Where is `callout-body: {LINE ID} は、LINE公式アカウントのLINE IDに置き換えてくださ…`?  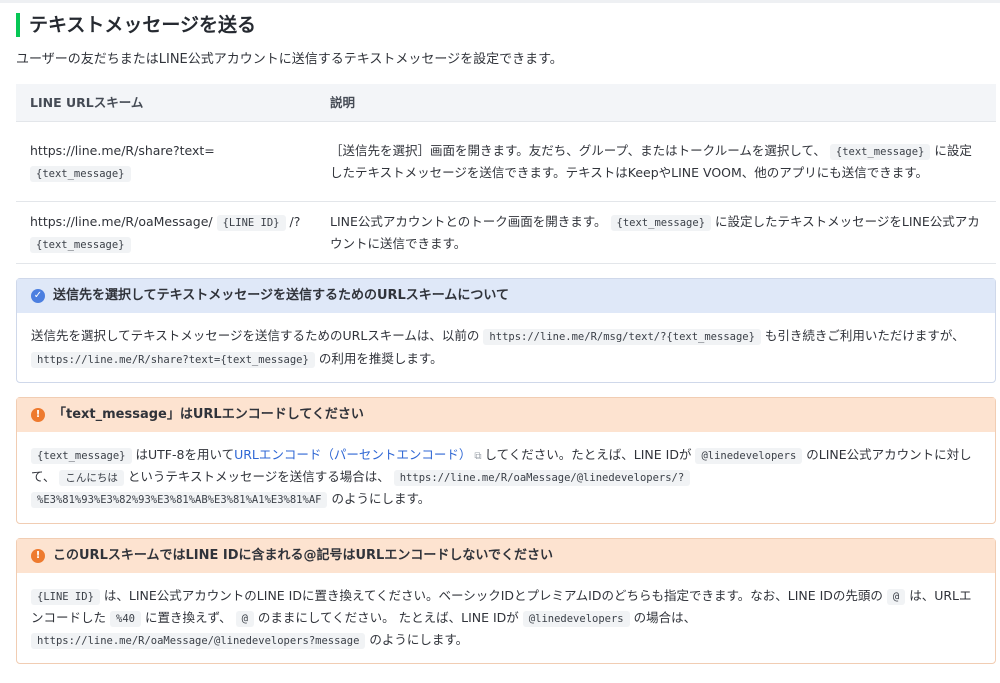 callout-body: {LINE ID} は、LINE公式アカウントのLINE IDに置き換えてくださ… is located at coordinates (506, 618).